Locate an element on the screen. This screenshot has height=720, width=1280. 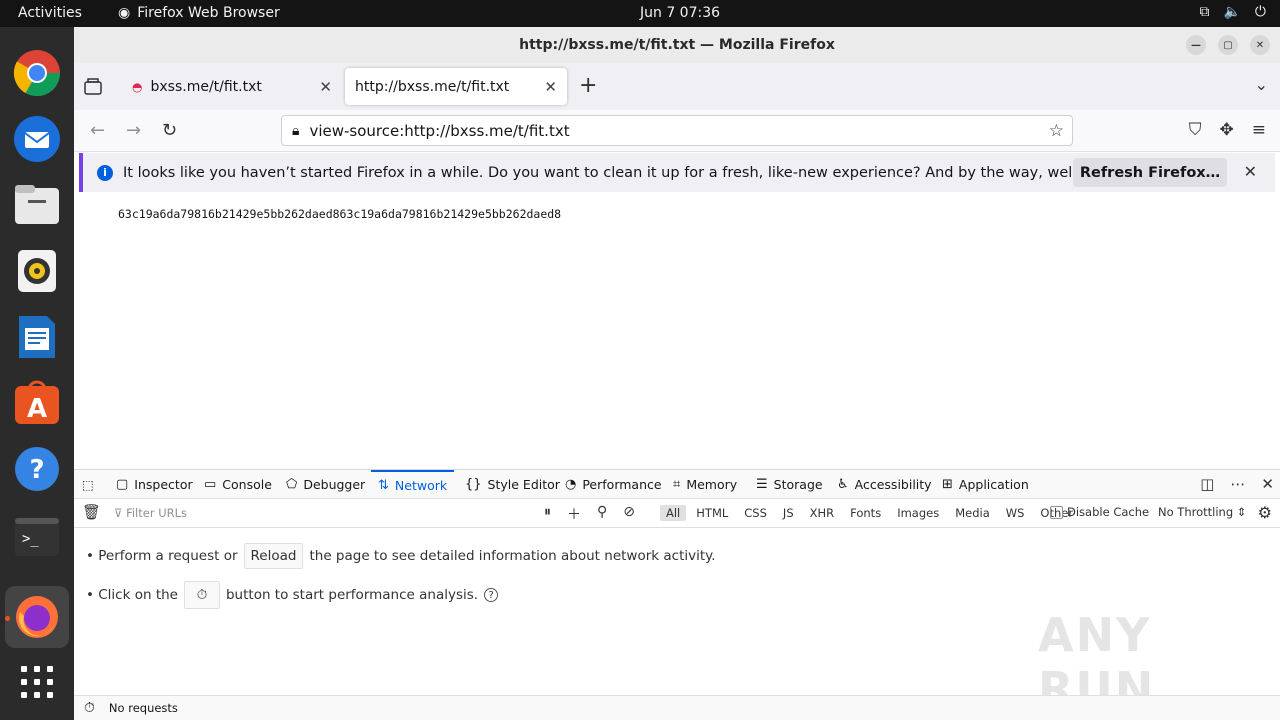
volume-icon: 🔈 is located at coordinates (1231, 12).